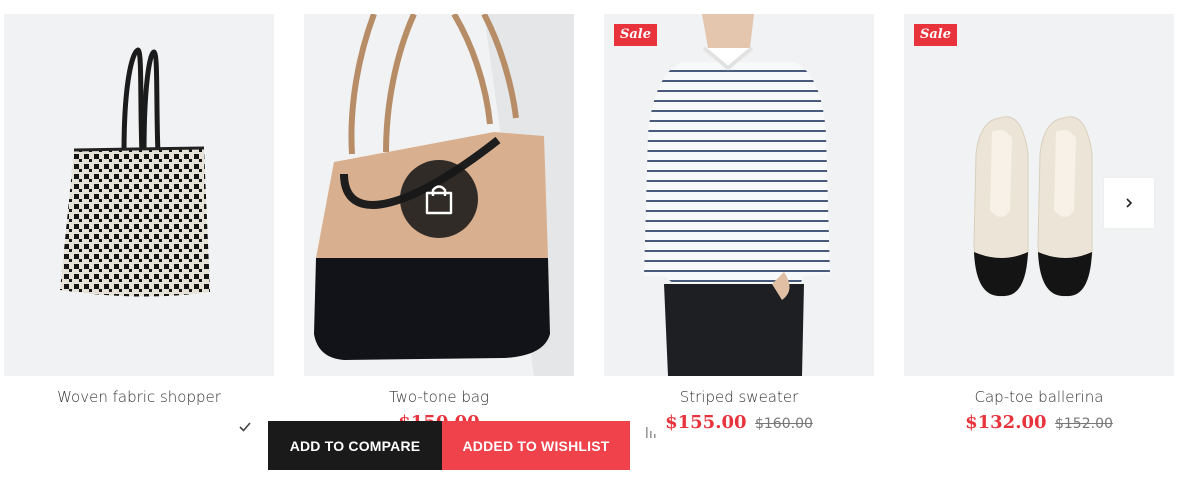  I want to click on chevron-right-icon, so click(1129, 203).